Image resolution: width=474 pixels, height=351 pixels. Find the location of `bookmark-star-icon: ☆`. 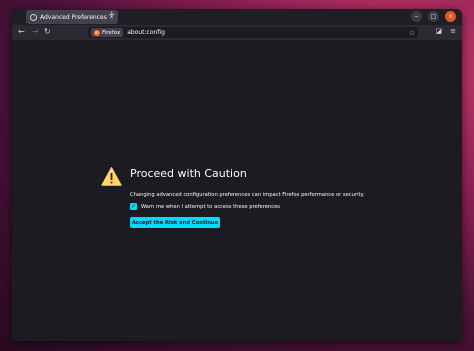

bookmark-star-icon: ☆ is located at coordinates (412, 33).